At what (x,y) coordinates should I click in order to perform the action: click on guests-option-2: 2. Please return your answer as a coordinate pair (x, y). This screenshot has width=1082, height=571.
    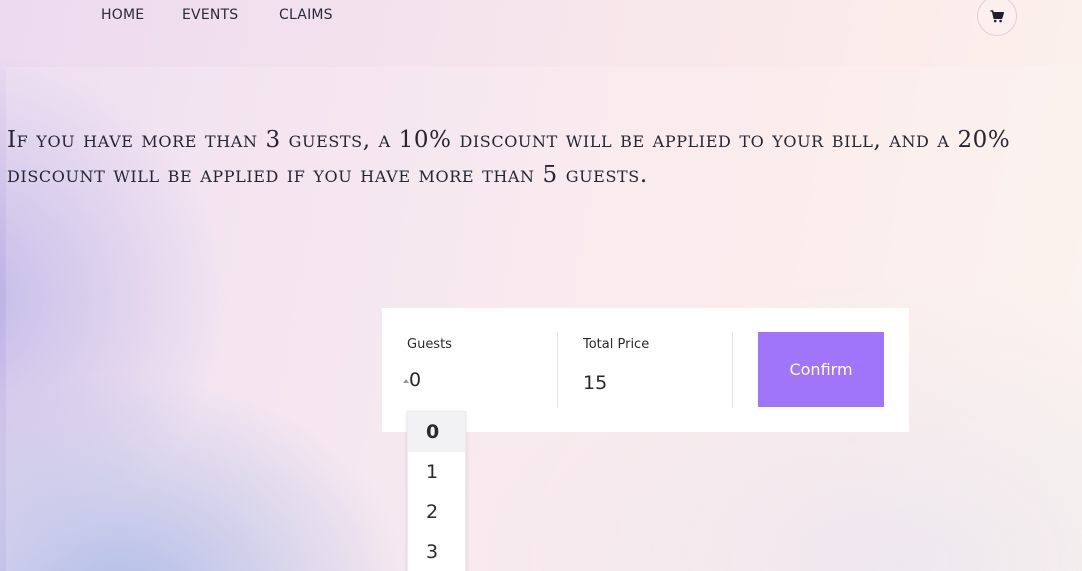
    Looking at the image, I should click on (436, 512).